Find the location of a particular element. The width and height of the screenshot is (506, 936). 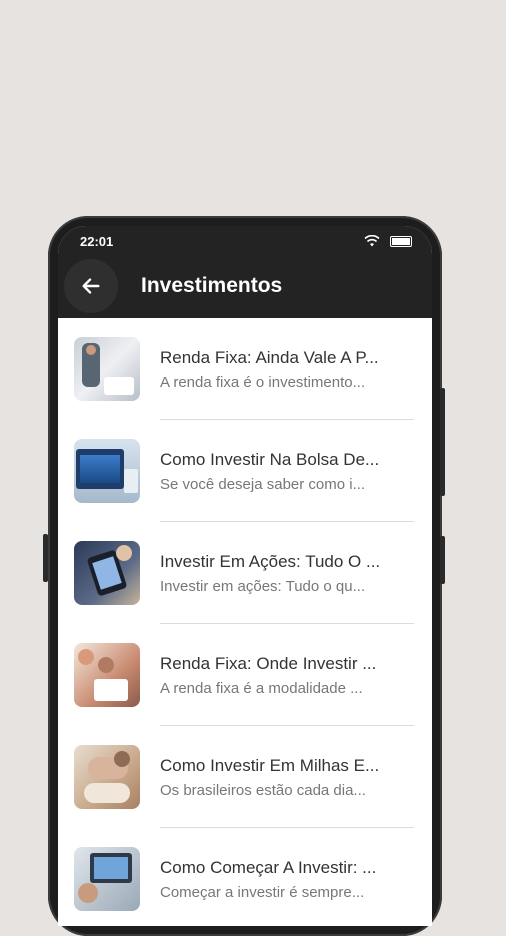

arrow-left-icon is located at coordinates (91, 286).